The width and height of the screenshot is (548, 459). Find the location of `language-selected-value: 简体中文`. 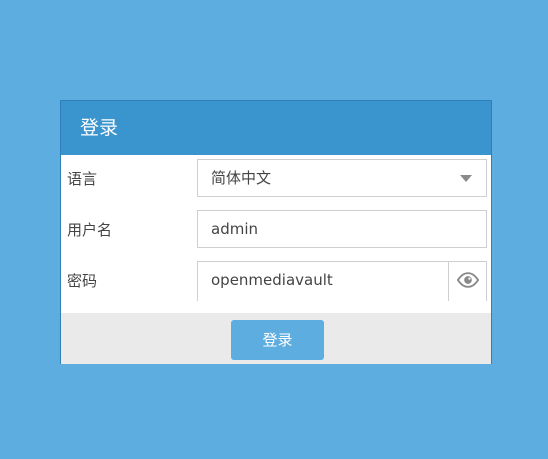

language-selected-value: 简体中文 is located at coordinates (241, 178).